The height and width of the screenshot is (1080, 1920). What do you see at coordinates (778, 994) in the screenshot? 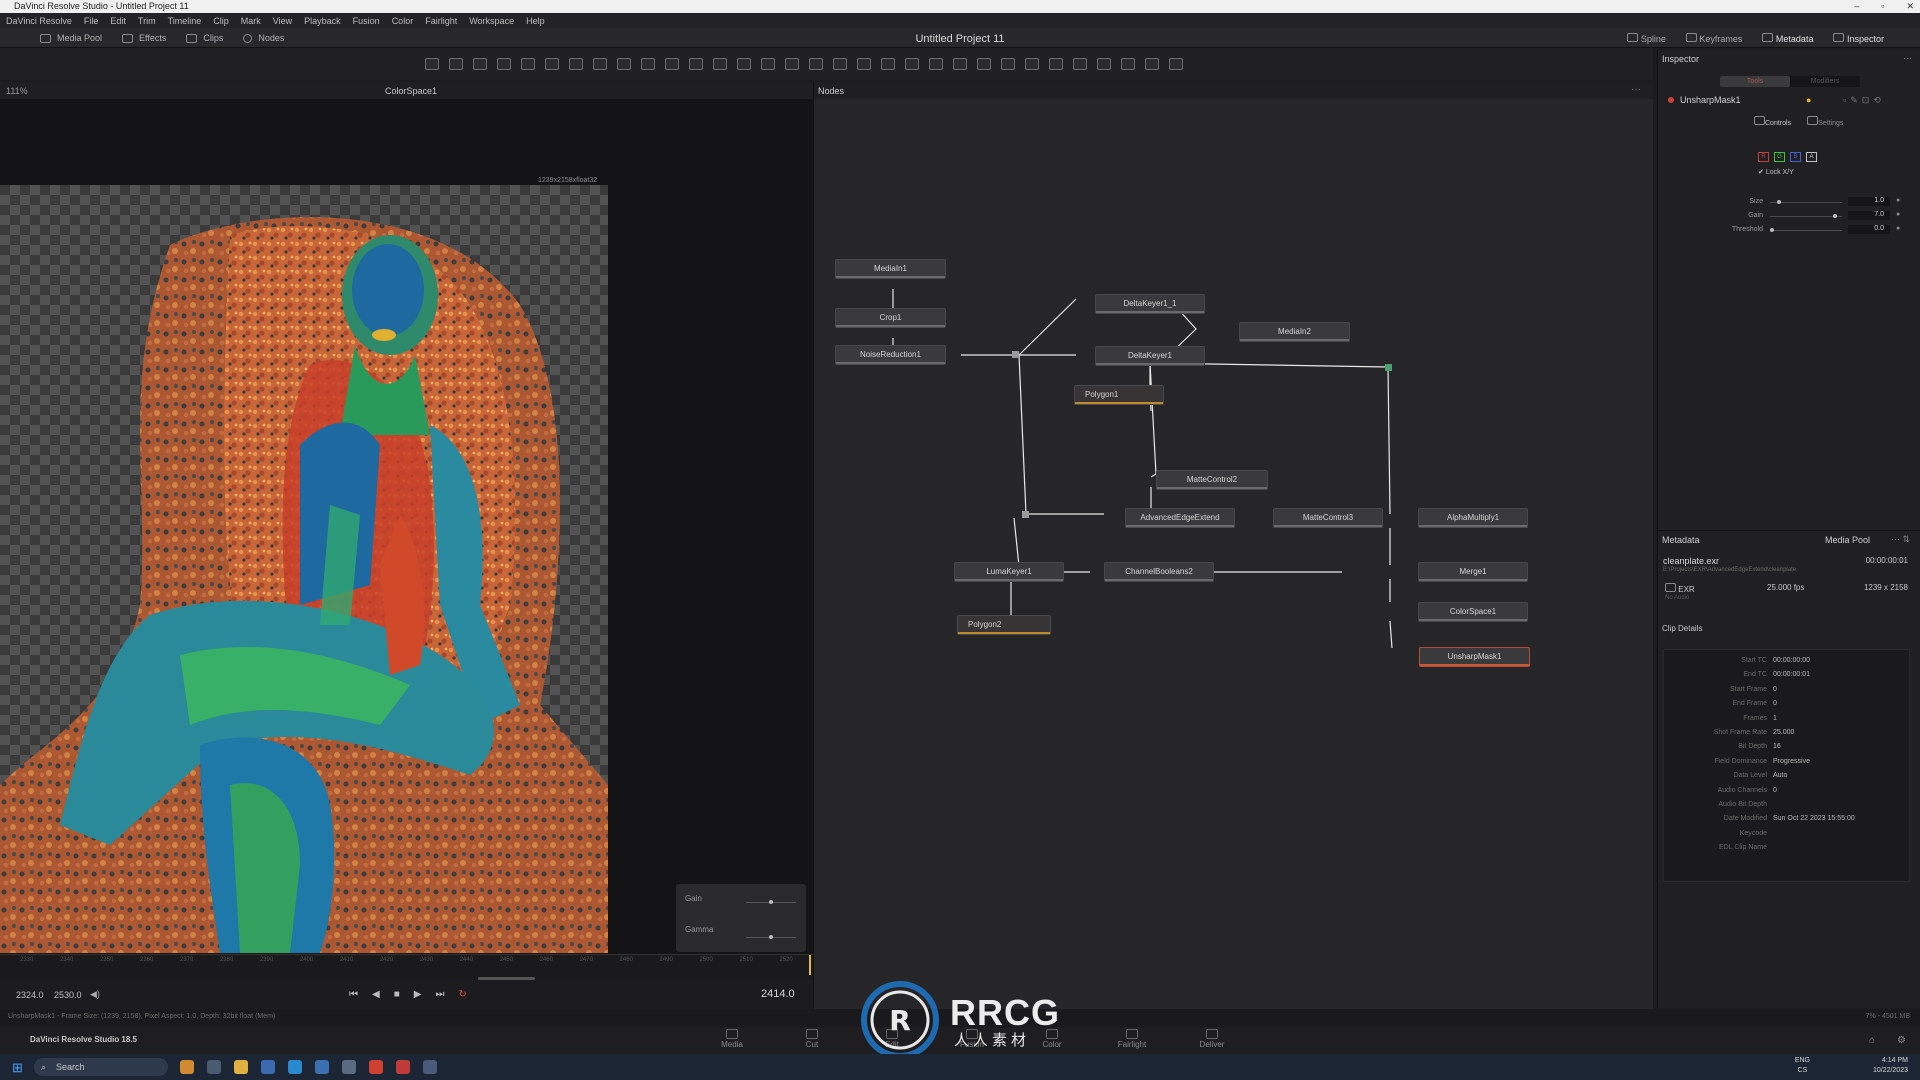
I see `current-frame: 2414.0` at bounding box center [778, 994].